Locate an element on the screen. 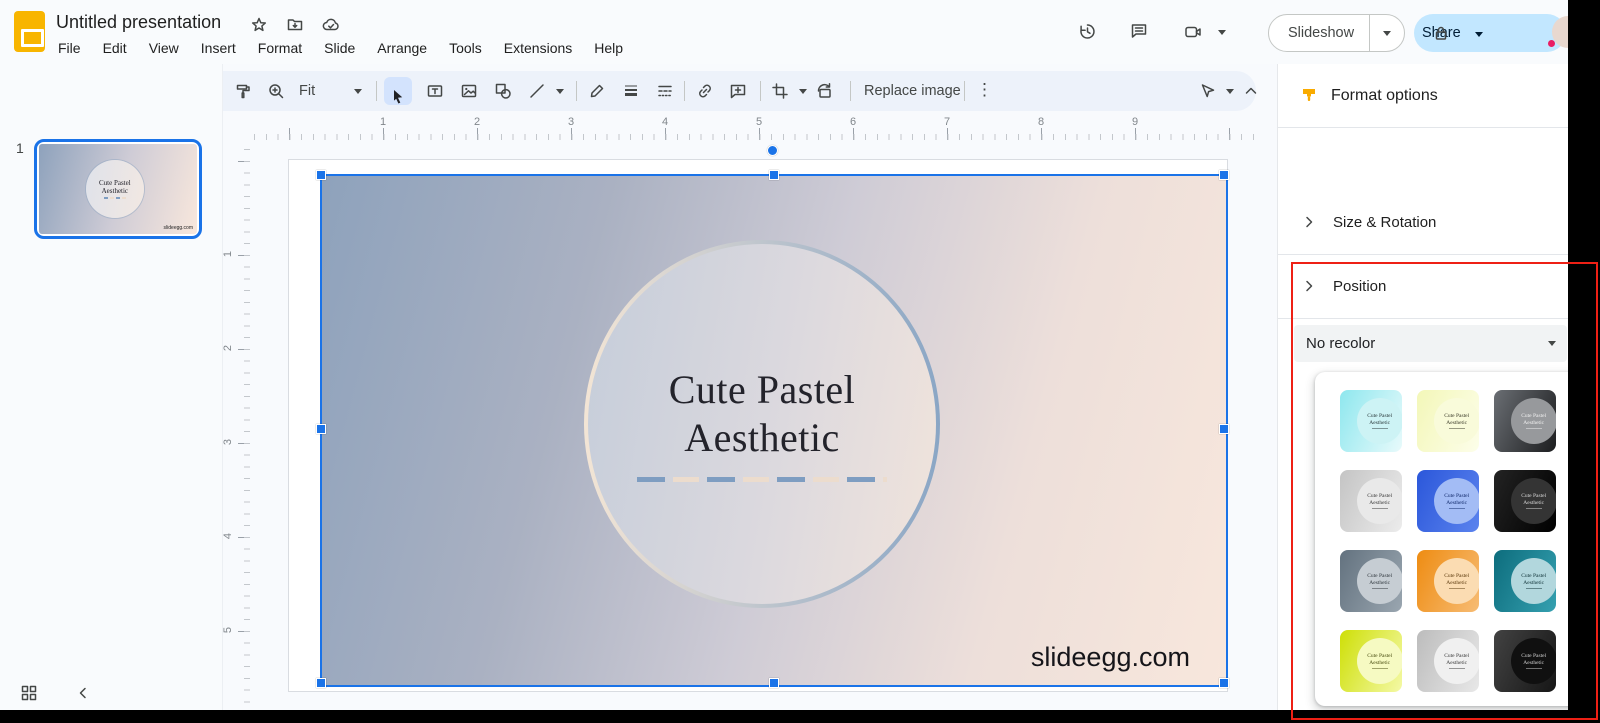 The image size is (1600, 723). vruler-number: 4 is located at coordinates (228, 536).